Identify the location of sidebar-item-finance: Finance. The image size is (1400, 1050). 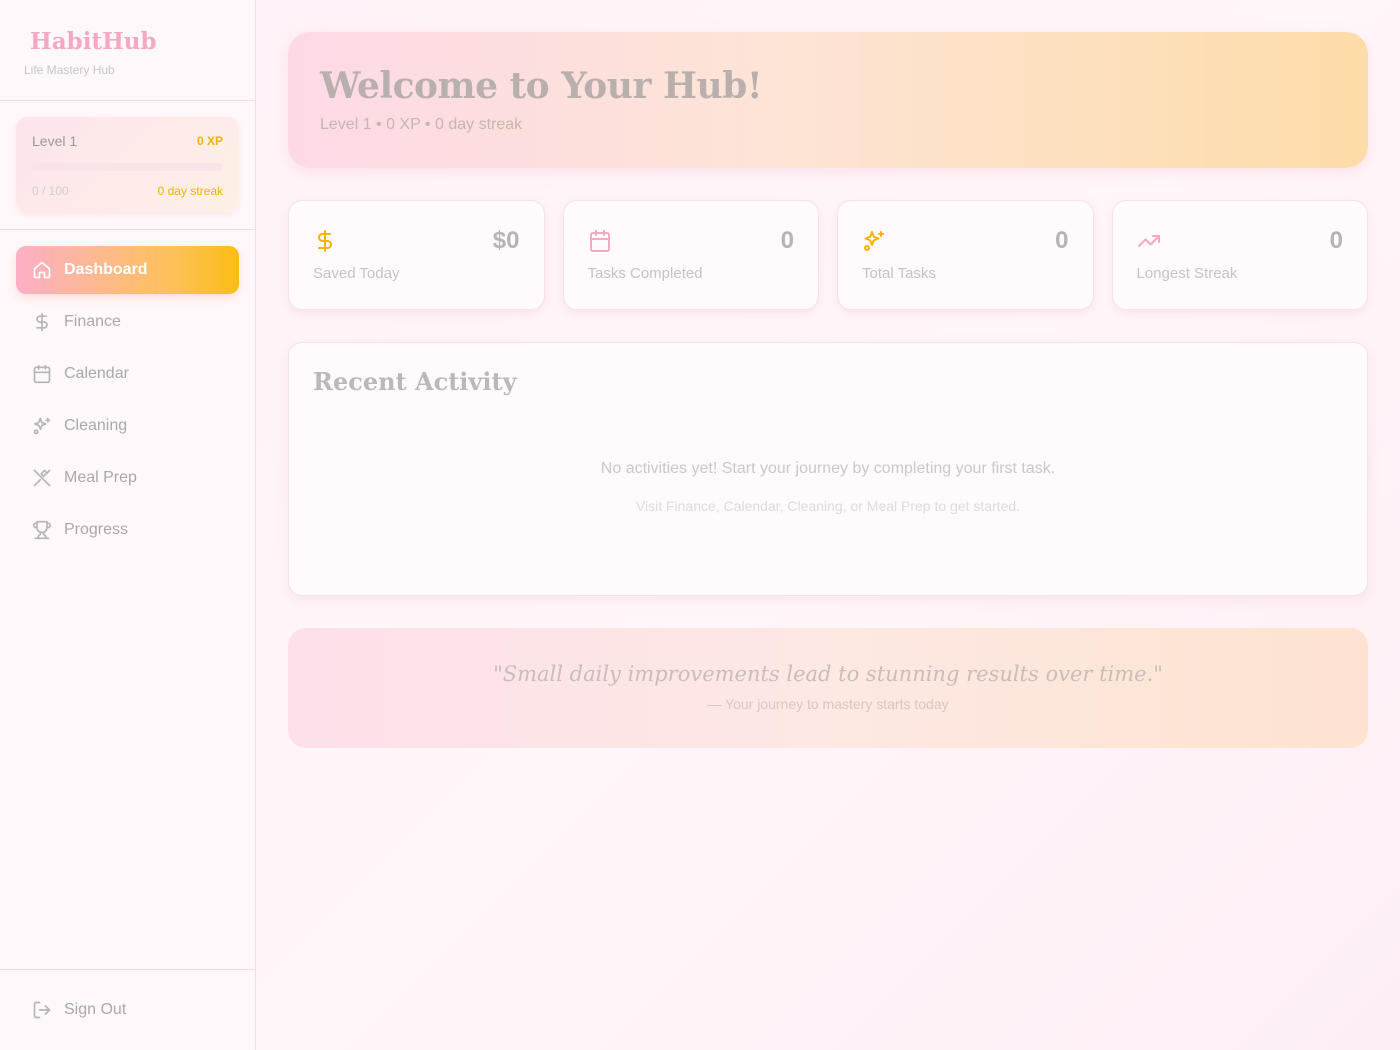
(127, 322).